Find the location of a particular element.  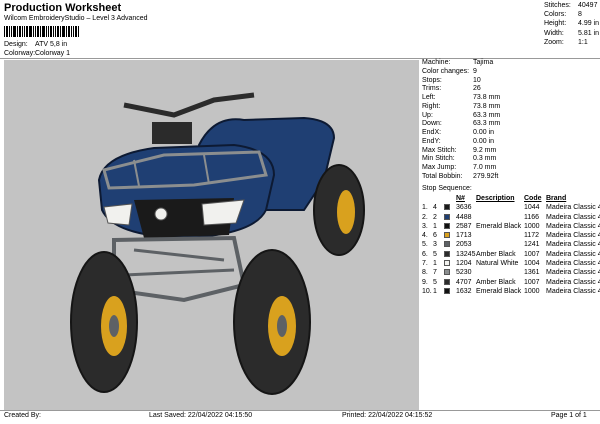

stop-number: 10. is located at coordinates (427, 291).